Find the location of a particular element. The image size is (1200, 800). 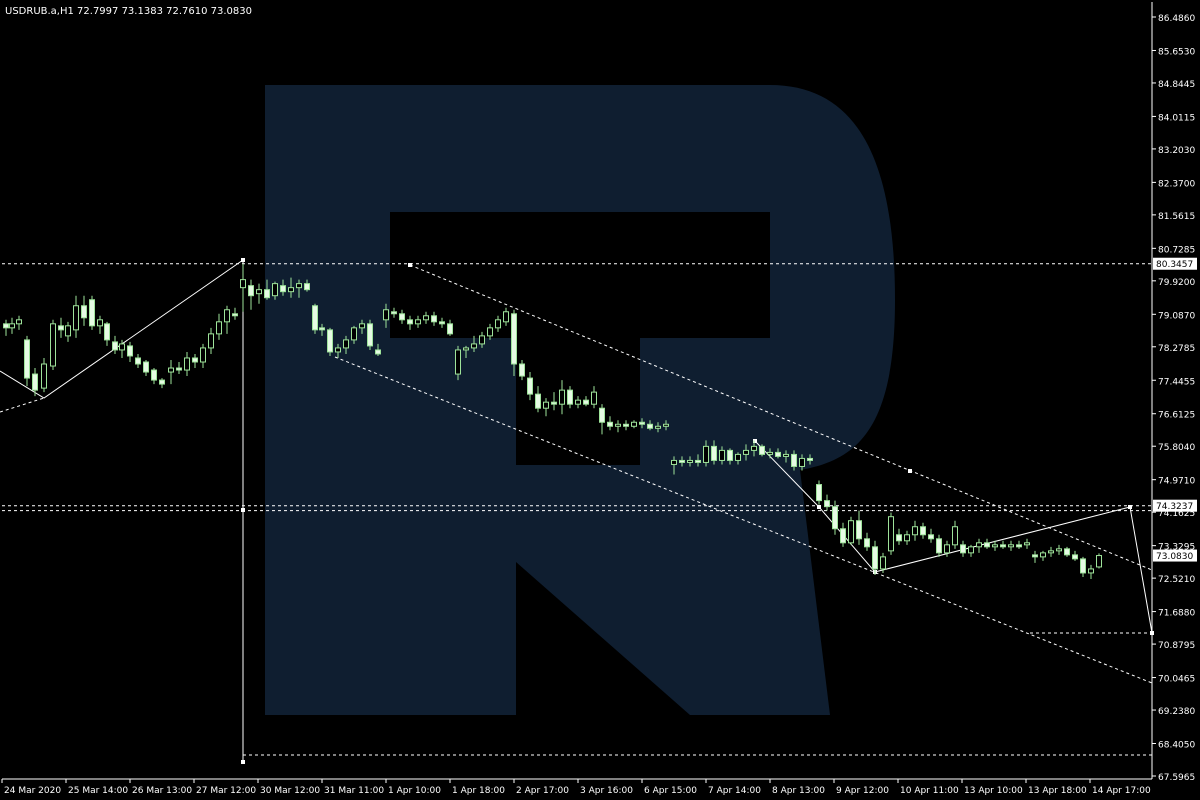

x-tick-label: 10 Apr 11:00 is located at coordinates (929, 791).